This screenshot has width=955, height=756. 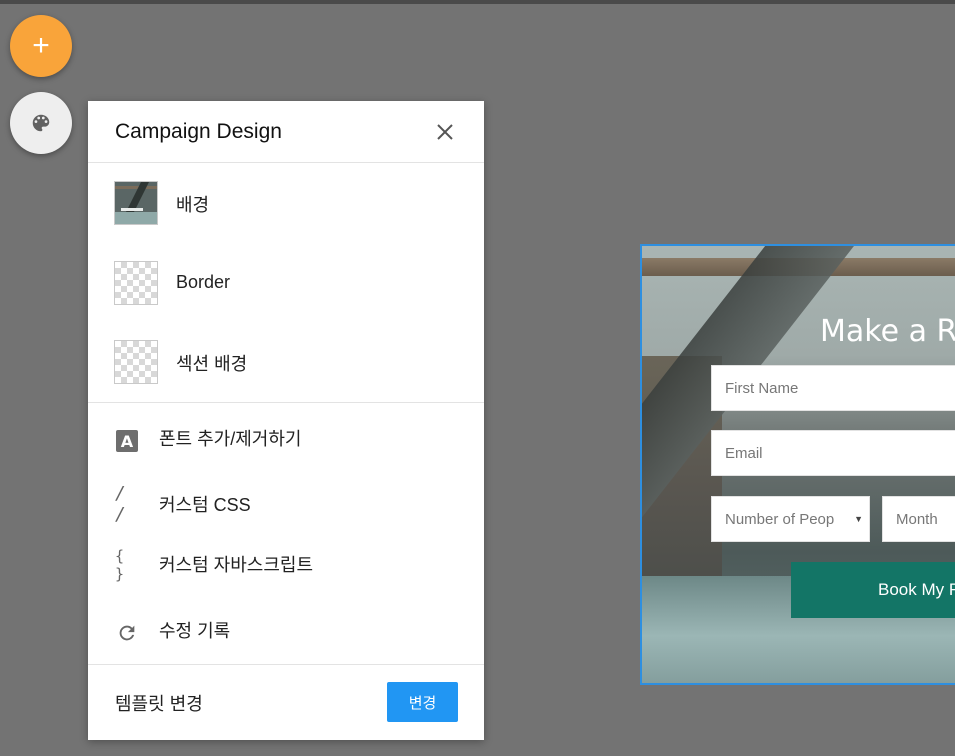 What do you see at coordinates (887, 331) in the screenshot?
I see `preview-title: Make a Re` at bounding box center [887, 331].